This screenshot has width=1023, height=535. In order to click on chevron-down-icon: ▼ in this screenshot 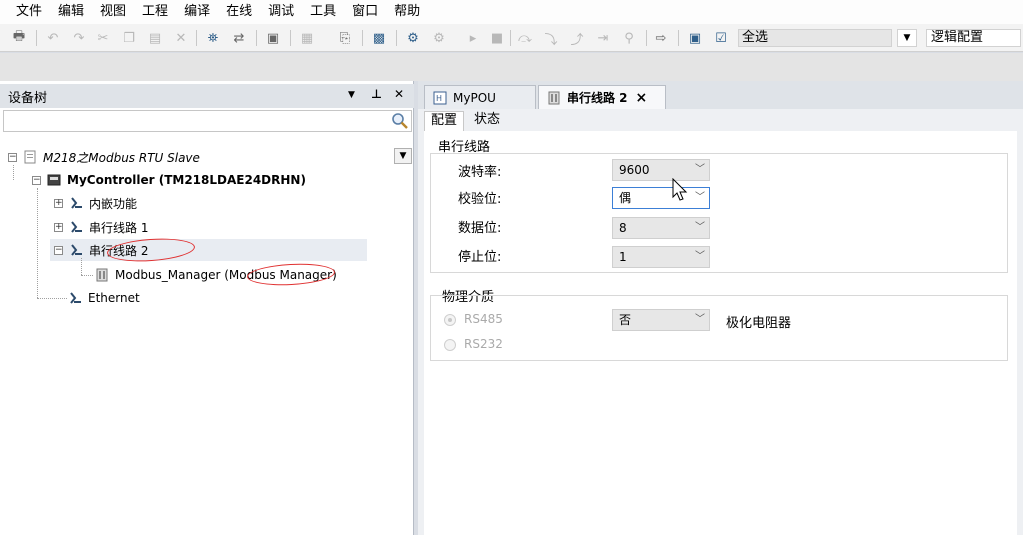, I will do `click(907, 38)`.